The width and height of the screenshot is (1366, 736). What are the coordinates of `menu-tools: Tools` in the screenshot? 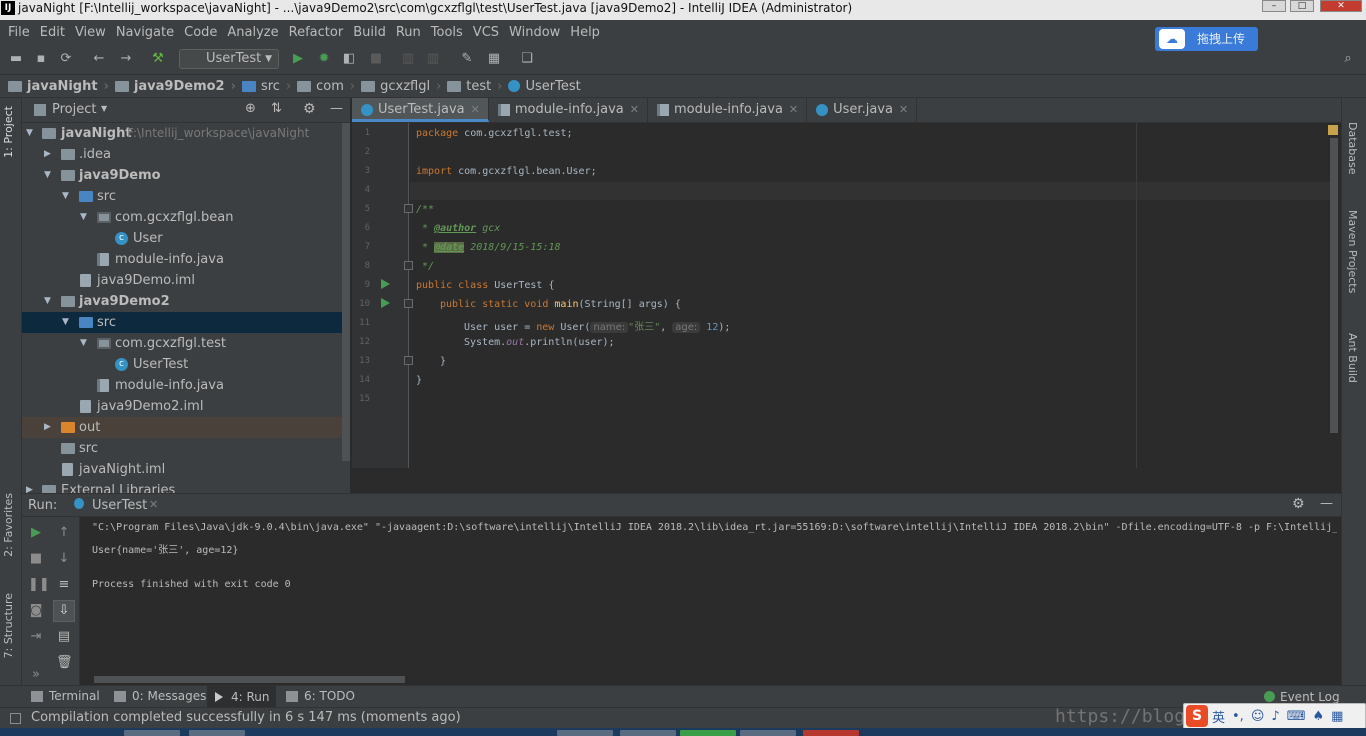 It's located at (447, 32).